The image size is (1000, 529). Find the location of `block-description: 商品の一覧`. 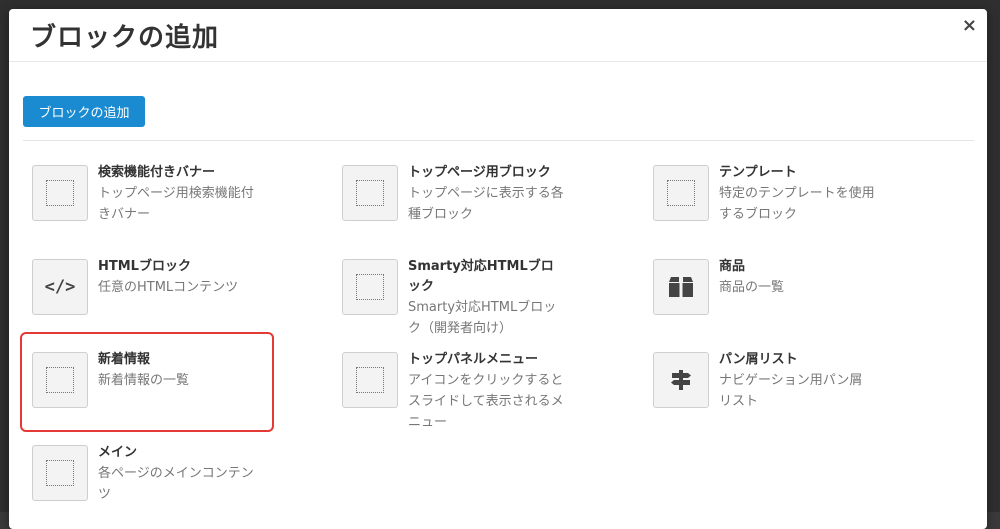

block-description: 商品の一覧 is located at coordinates (752, 287).